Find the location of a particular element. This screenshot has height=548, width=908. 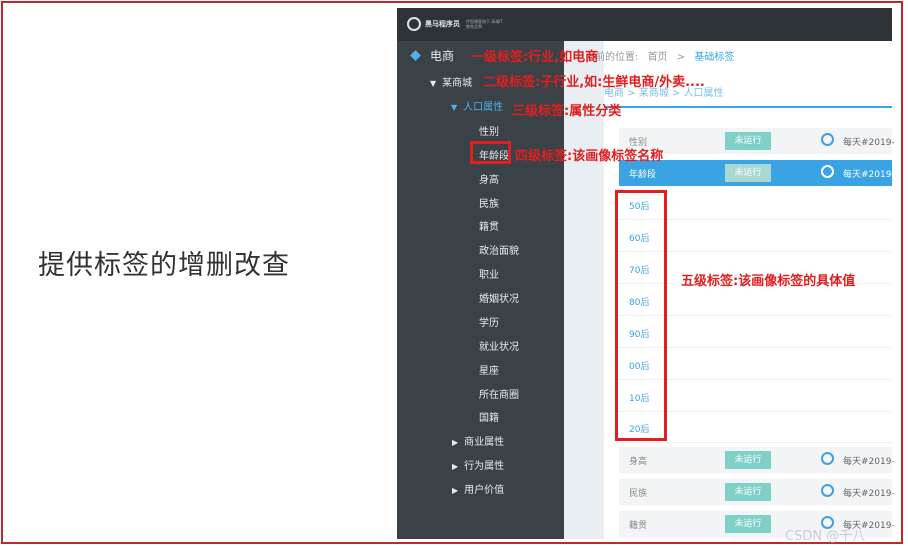

sidebar-item-employment: 就业状况 is located at coordinates (499, 345).